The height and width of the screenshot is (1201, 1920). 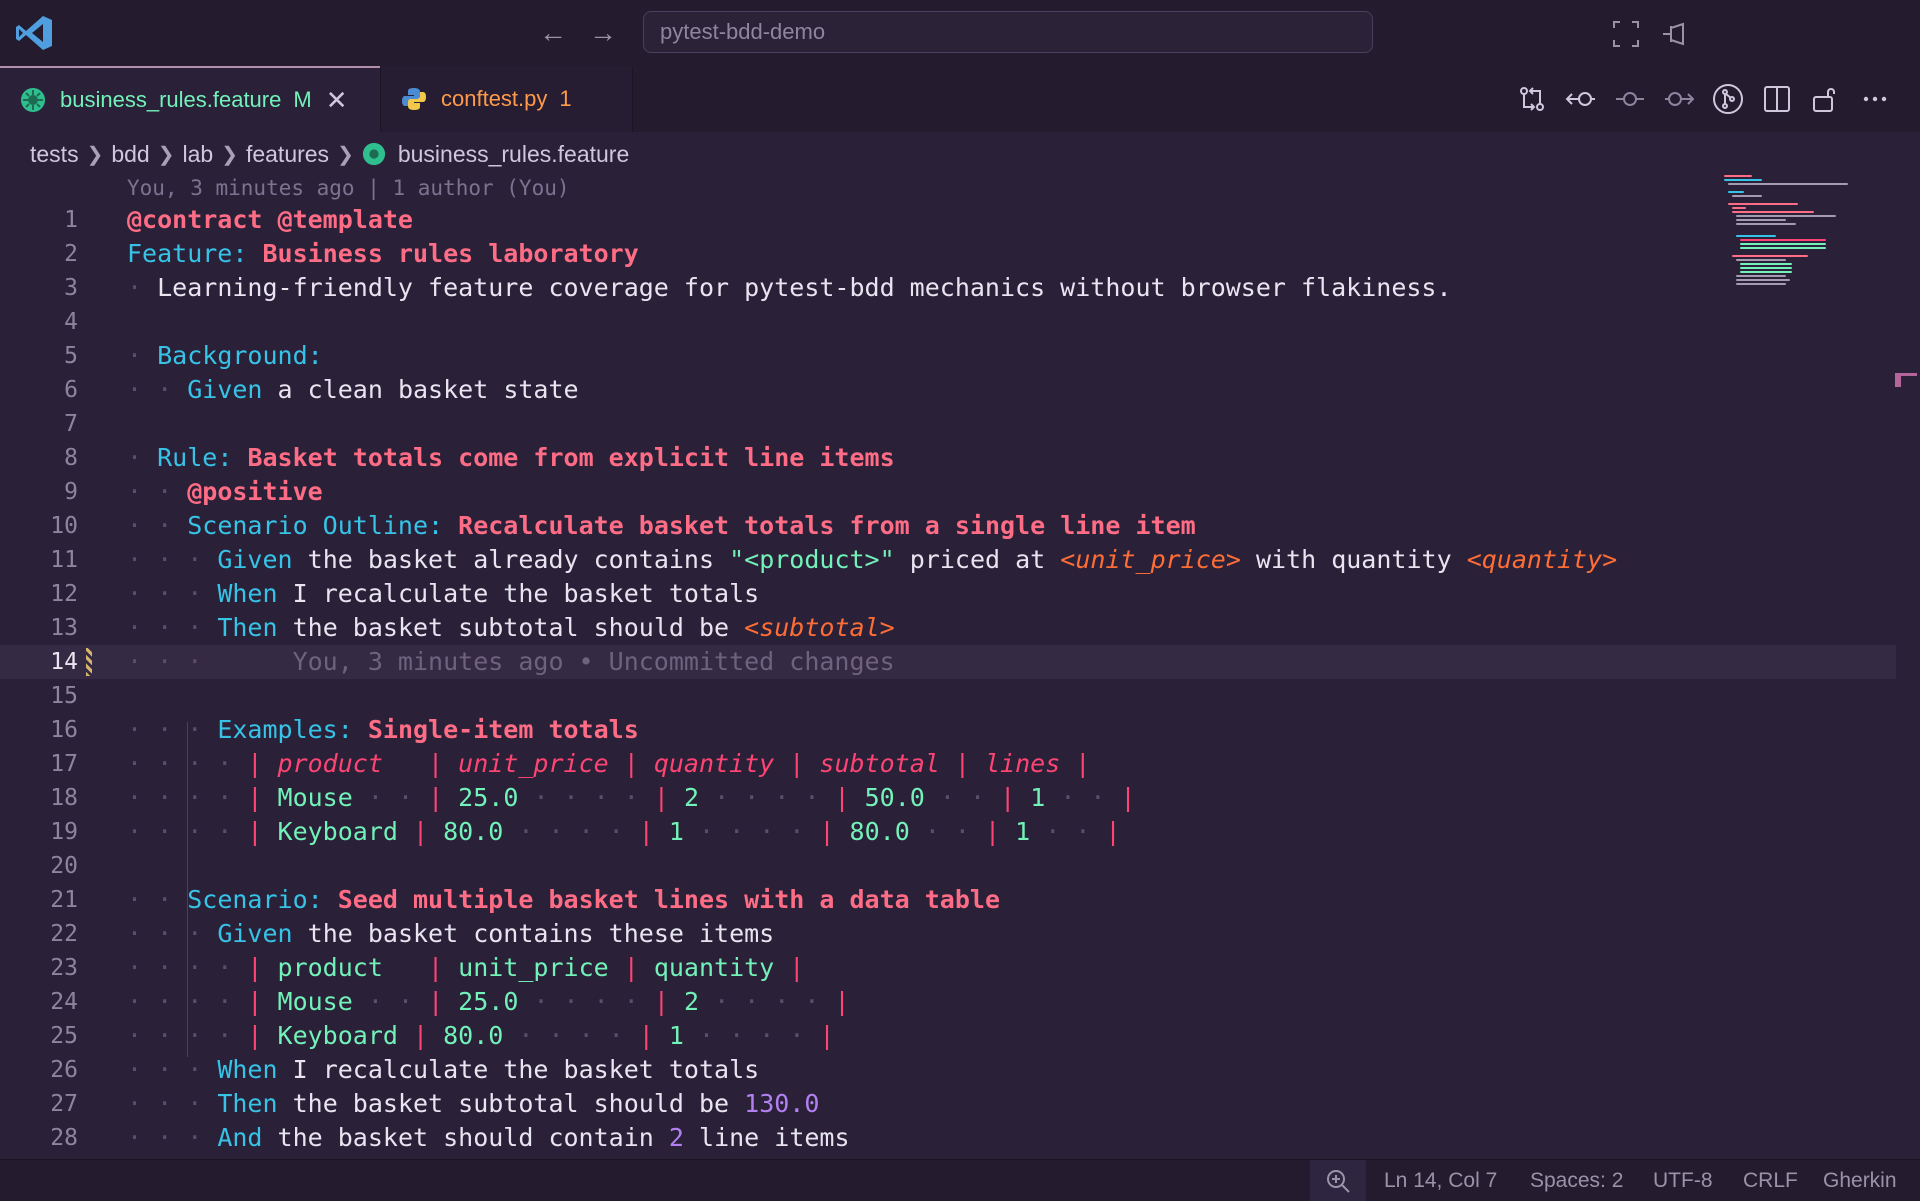 I want to click on split-editor-icon, so click(x=1777, y=99).